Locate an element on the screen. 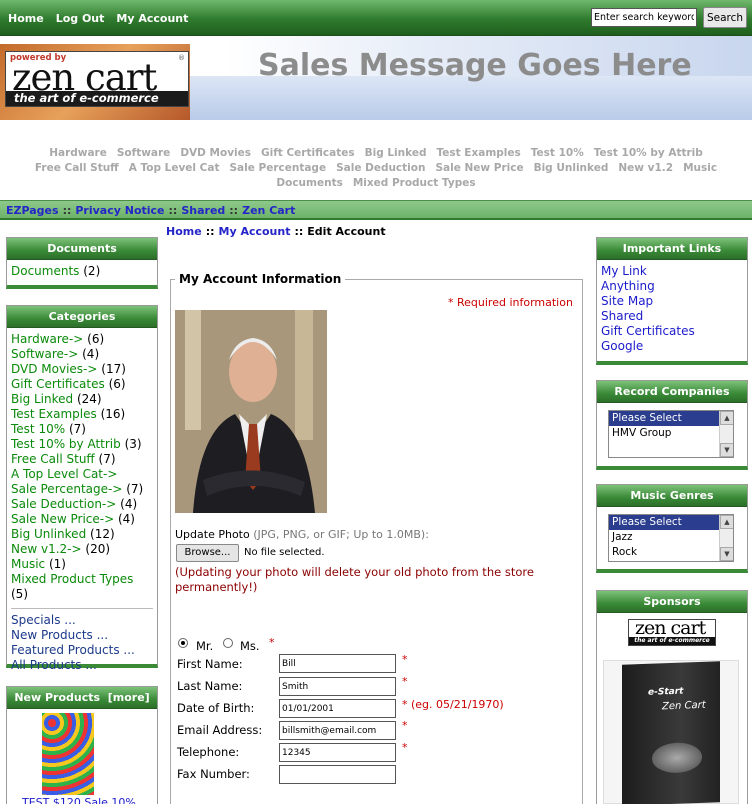  category-item: DVD Movies-> (17) is located at coordinates (82, 369).